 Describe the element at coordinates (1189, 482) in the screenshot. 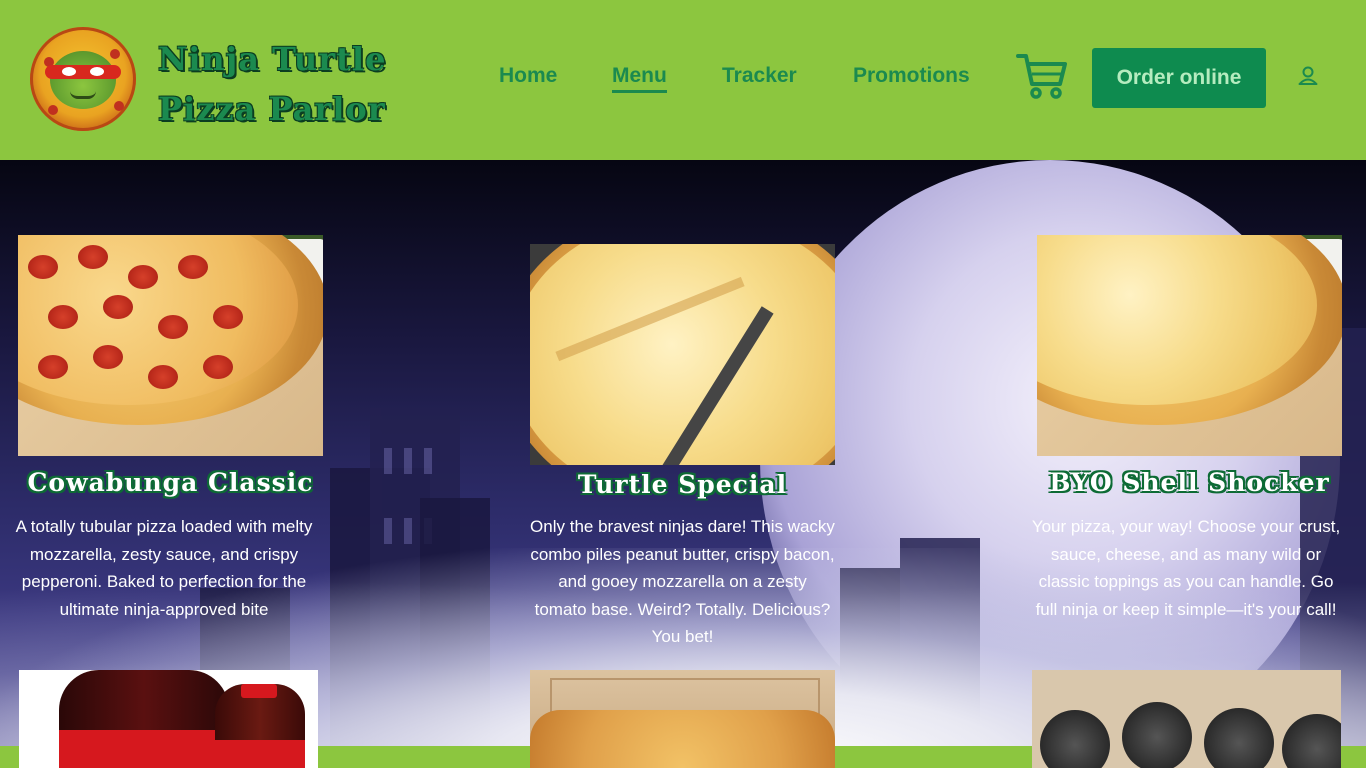

I see `menu-item-title: BYO Shell Shocker` at that location.